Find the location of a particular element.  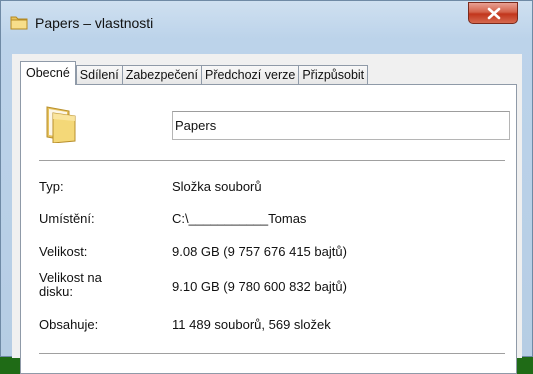

close-icon is located at coordinates (494, 13).